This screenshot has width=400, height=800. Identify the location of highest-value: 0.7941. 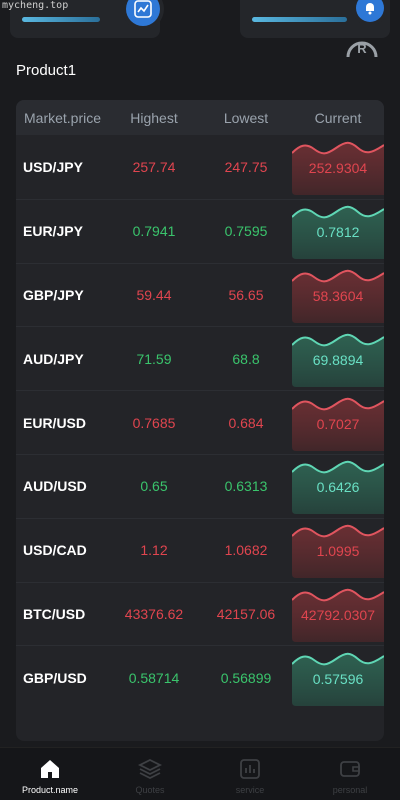
(154, 231).